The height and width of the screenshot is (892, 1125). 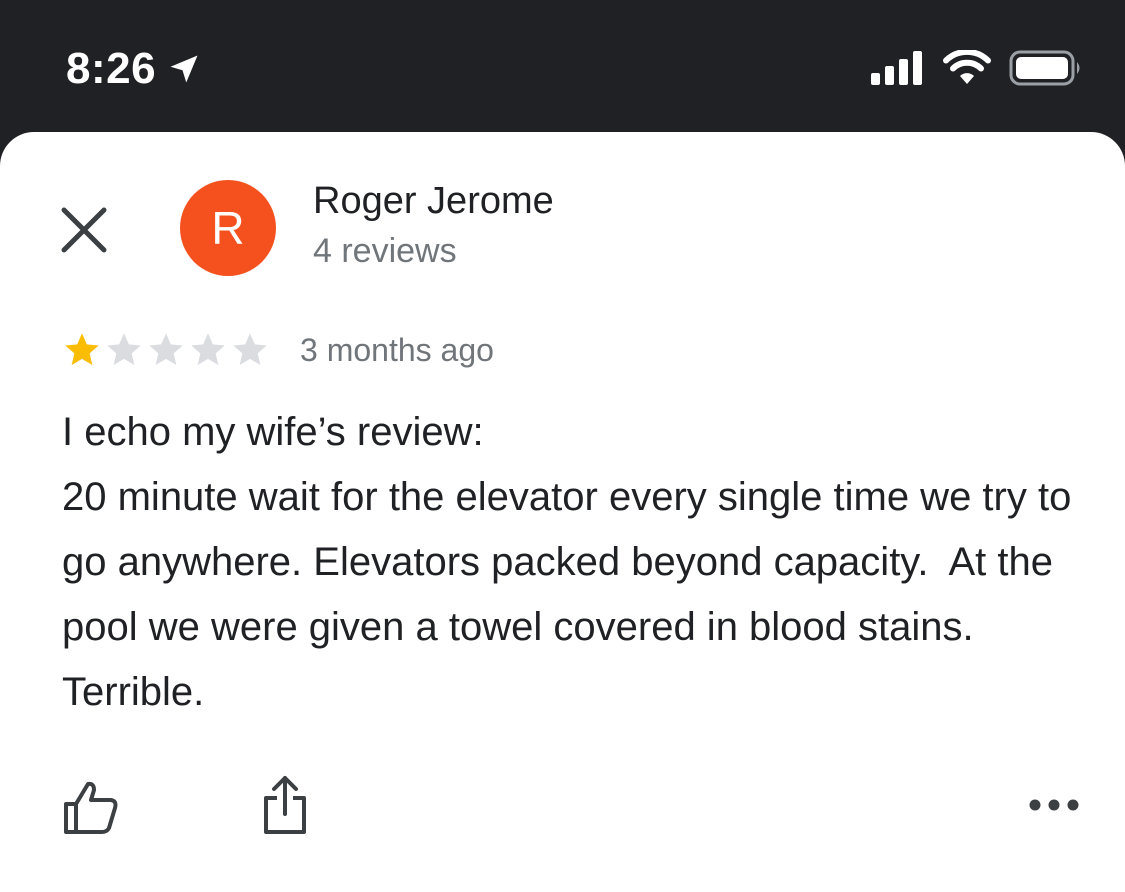 What do you see at coordinates (896, 68) in the screenshot?
I see `cellular-signal-icon` at bounding box center [896, 68].